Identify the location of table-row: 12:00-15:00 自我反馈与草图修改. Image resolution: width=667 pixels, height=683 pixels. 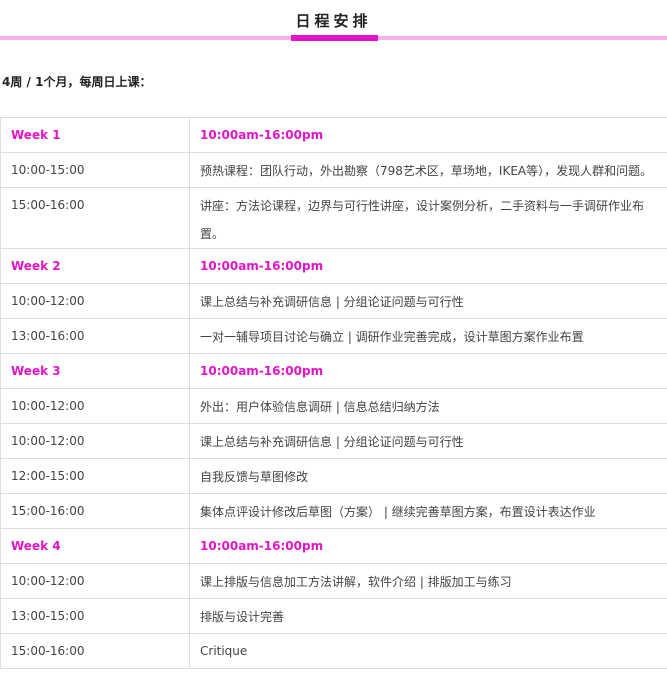
(333, 476).